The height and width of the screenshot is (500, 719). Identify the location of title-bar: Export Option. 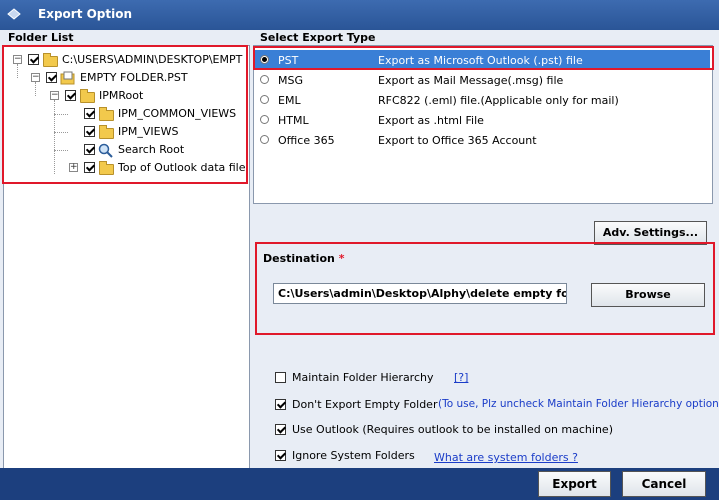
(359, 15).